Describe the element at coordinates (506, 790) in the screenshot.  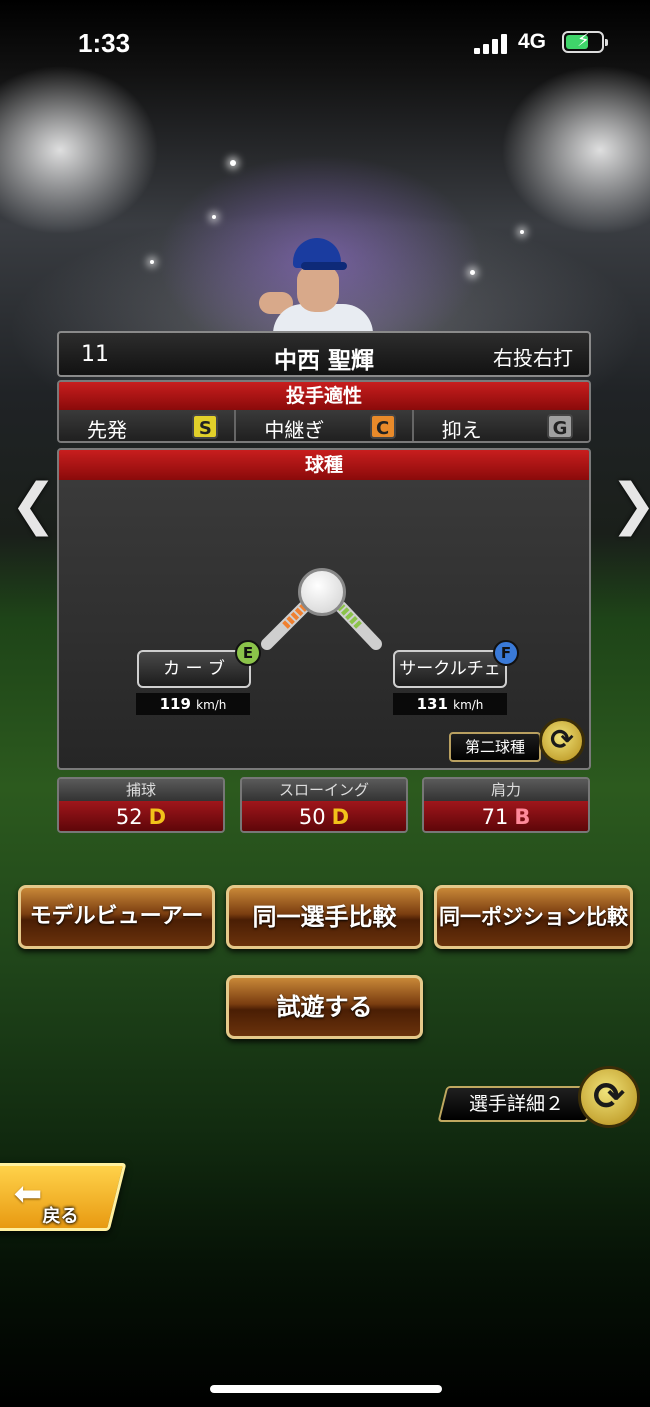
I see `stat-label: 肩力` at that location.